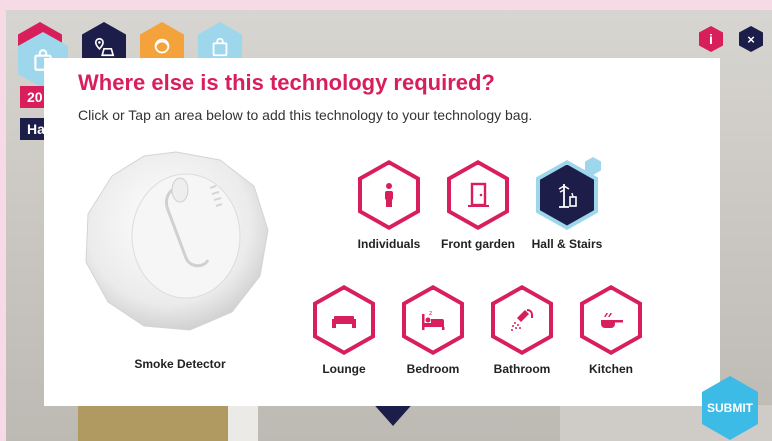  I want to click on area-bedroom: z Bedroom, so click(433, 330).